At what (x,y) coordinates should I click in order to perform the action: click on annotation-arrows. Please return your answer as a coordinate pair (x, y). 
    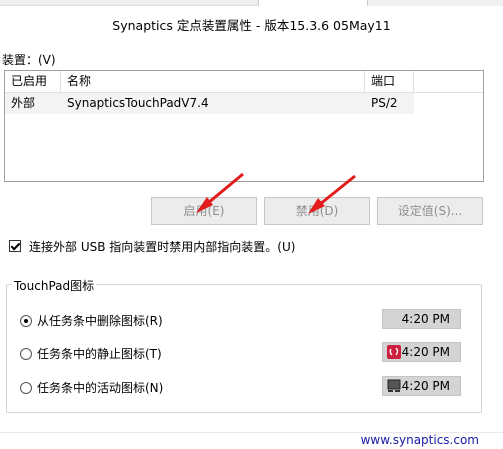
    Looking at the image, I should click on (276, 193).